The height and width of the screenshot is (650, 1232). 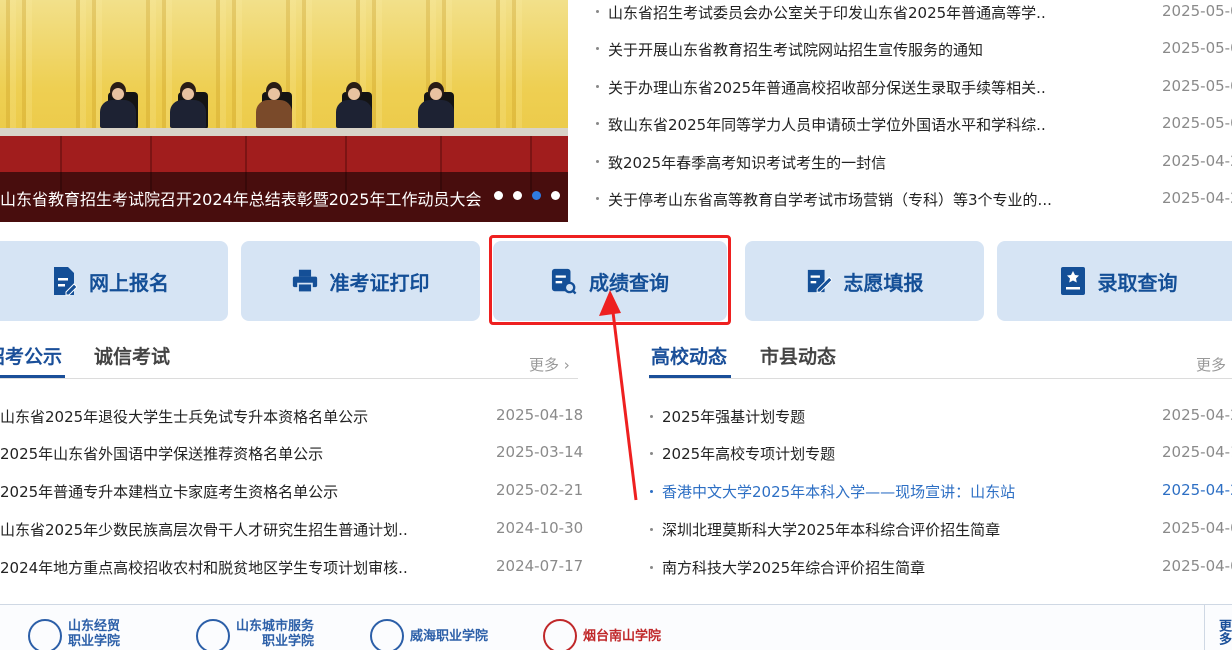 I want to click on list-item: 2025年普通专升本建档立卡家庭考生资格名单公示 2025-02-21, so click(x=291, y=492).